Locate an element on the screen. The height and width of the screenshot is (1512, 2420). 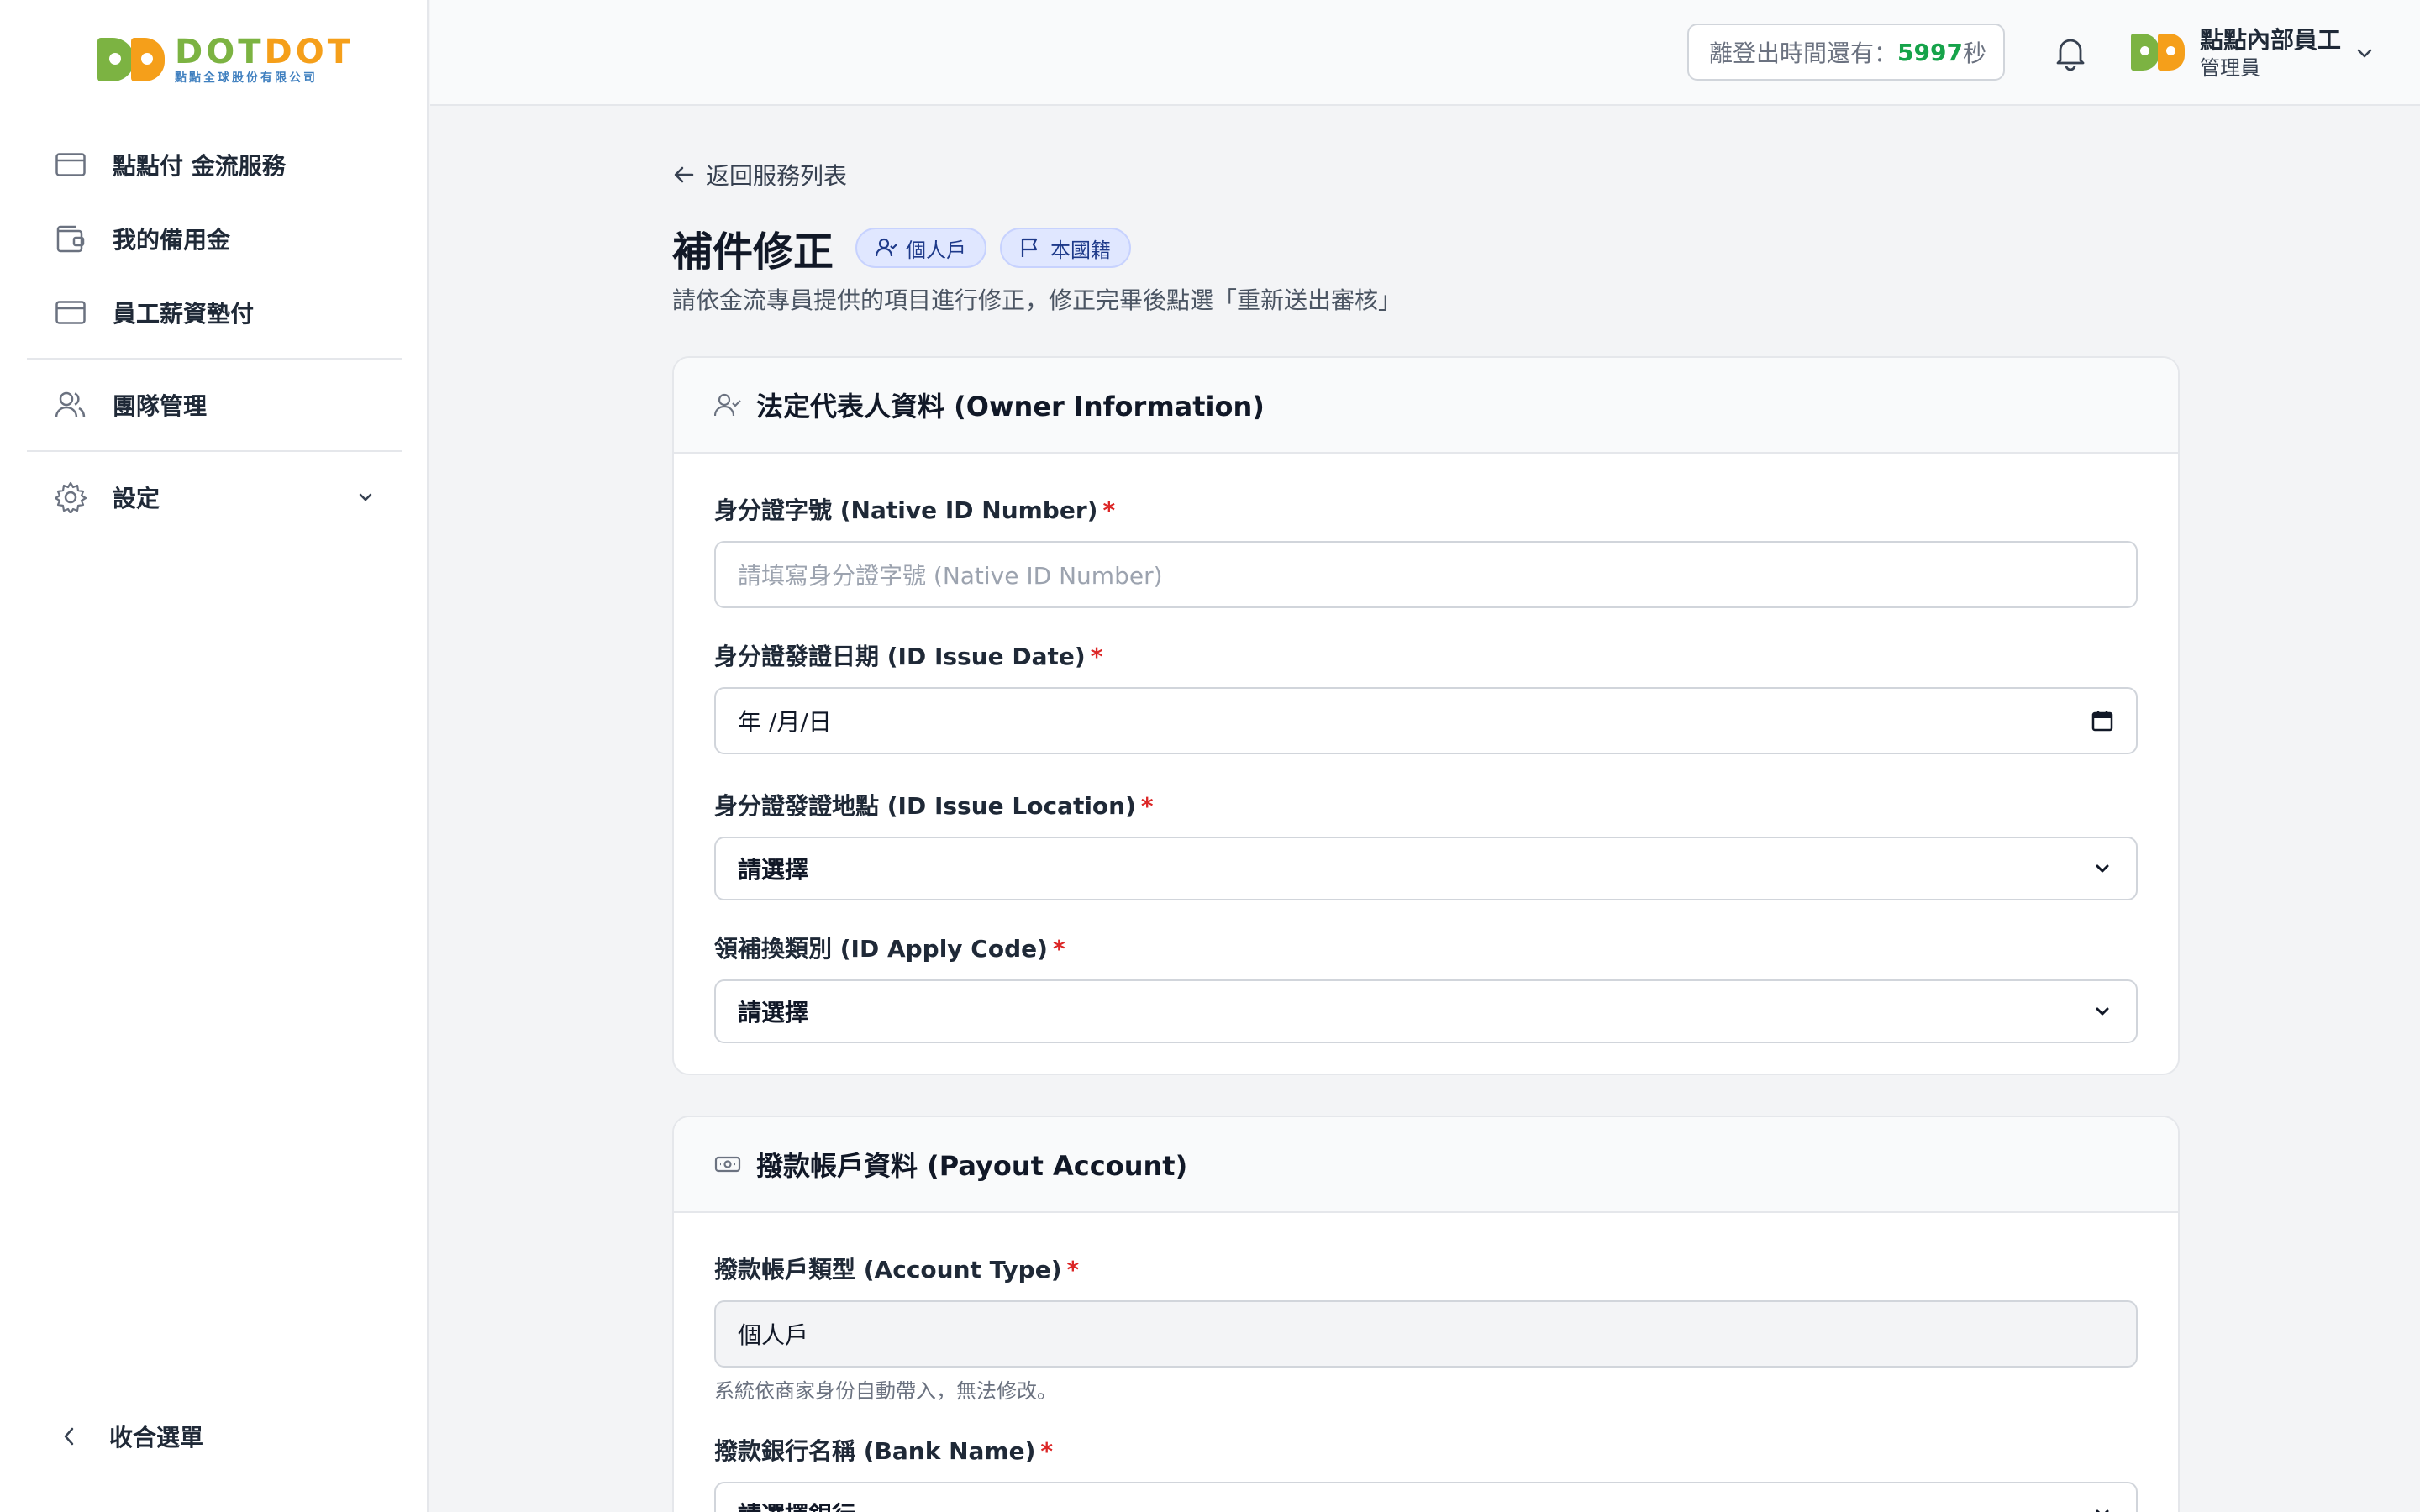
bank-name-select: 請選擇銀行 is located at coordinates (1426, 1497).